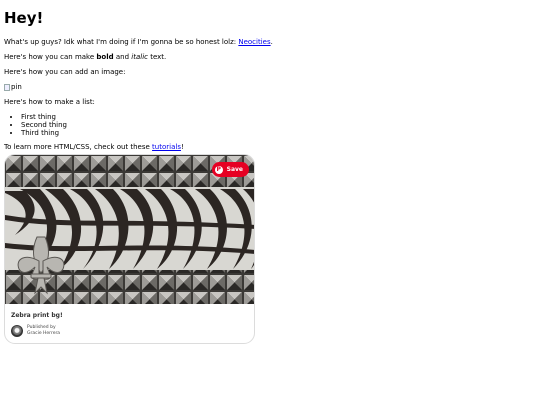 Image resolution: width=540 pixels, height=415 pixels. I want to click on page-heading: Hey!, so click(24, 18).